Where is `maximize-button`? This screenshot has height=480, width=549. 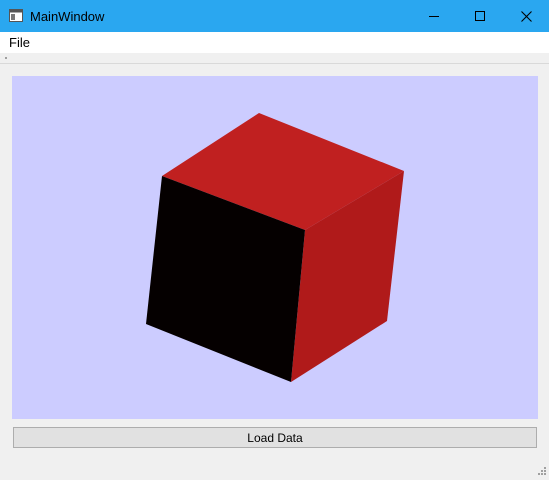 maximize-button is located at coordinates (480, 16).